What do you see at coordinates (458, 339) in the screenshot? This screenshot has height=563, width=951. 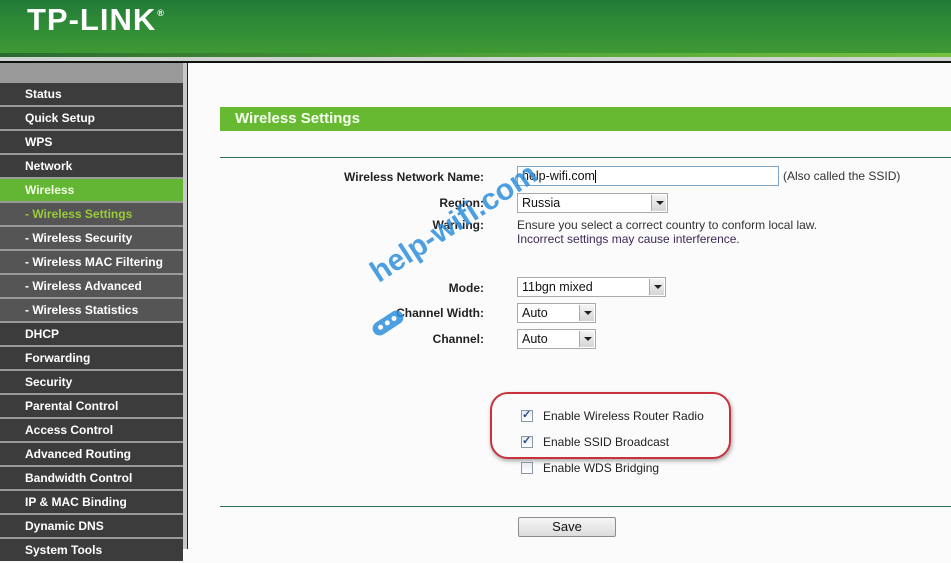 I see `channel-label: Channel:` at bounding box center [458, 339].